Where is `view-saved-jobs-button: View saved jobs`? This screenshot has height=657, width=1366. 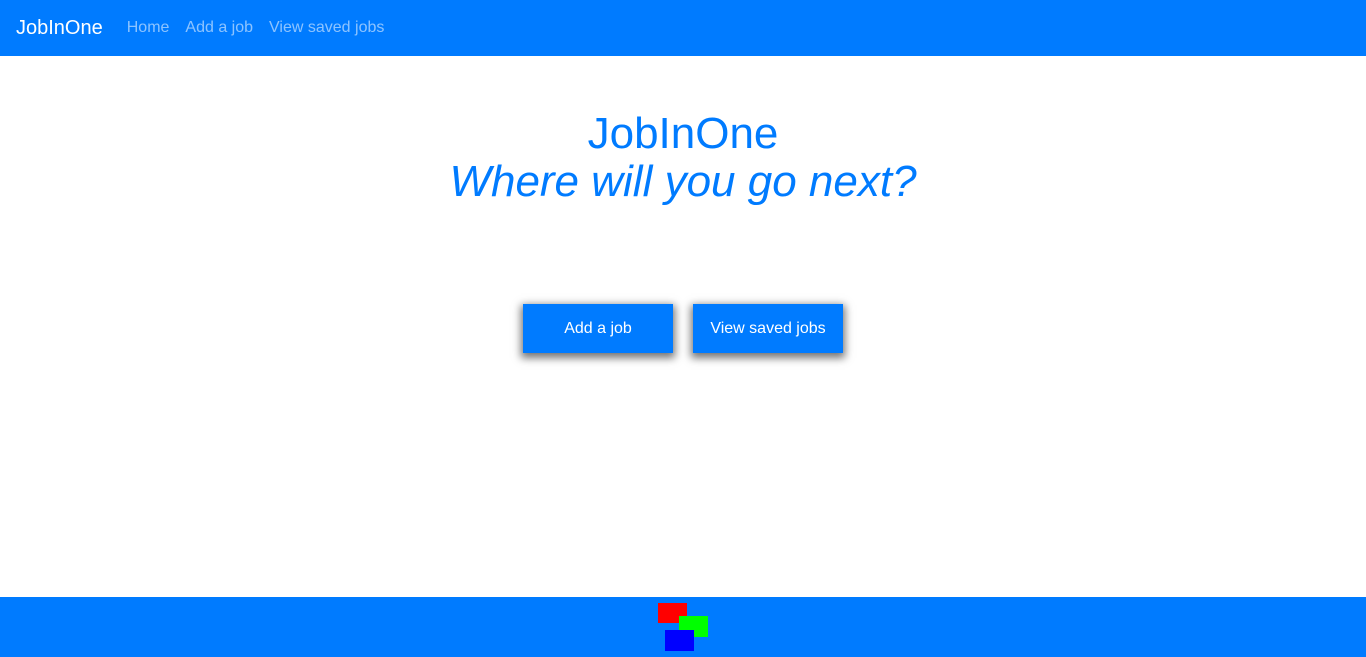 view-saved-jobs-button: View saved jobs is located at coordinates (768, 328).